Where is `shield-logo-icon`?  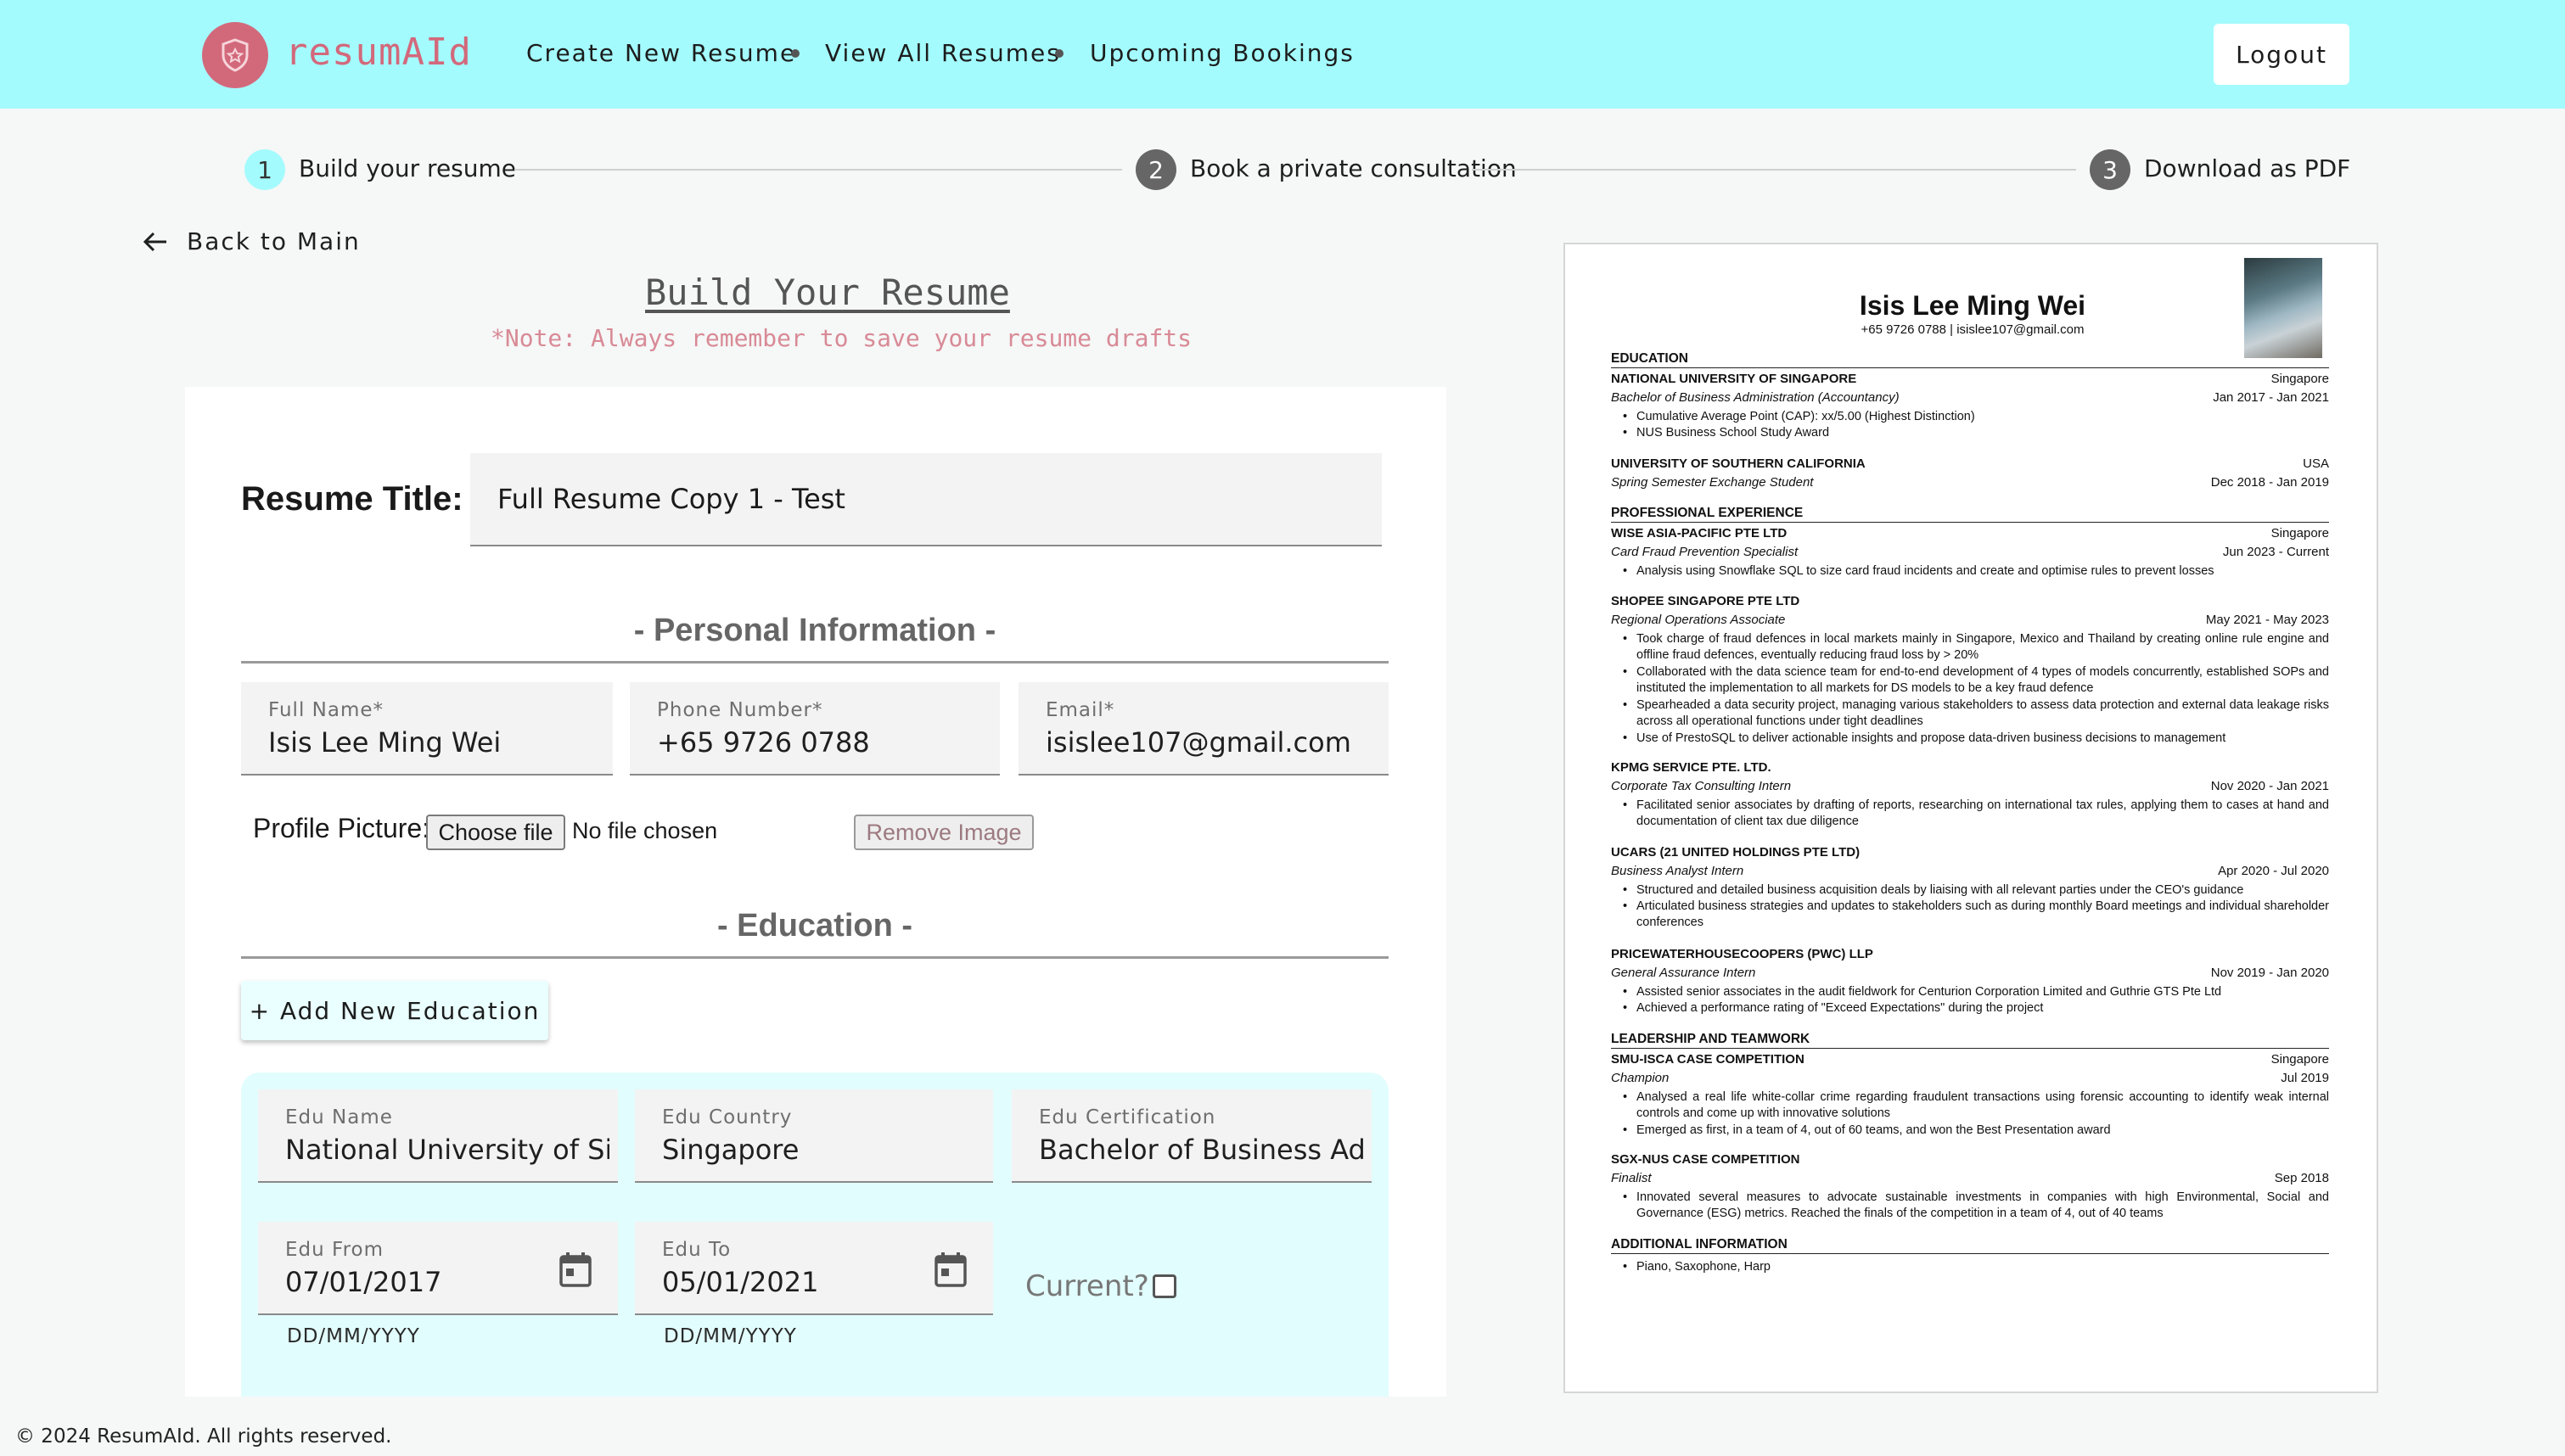 shield-logo-icon is located at coordinates (235, 55).